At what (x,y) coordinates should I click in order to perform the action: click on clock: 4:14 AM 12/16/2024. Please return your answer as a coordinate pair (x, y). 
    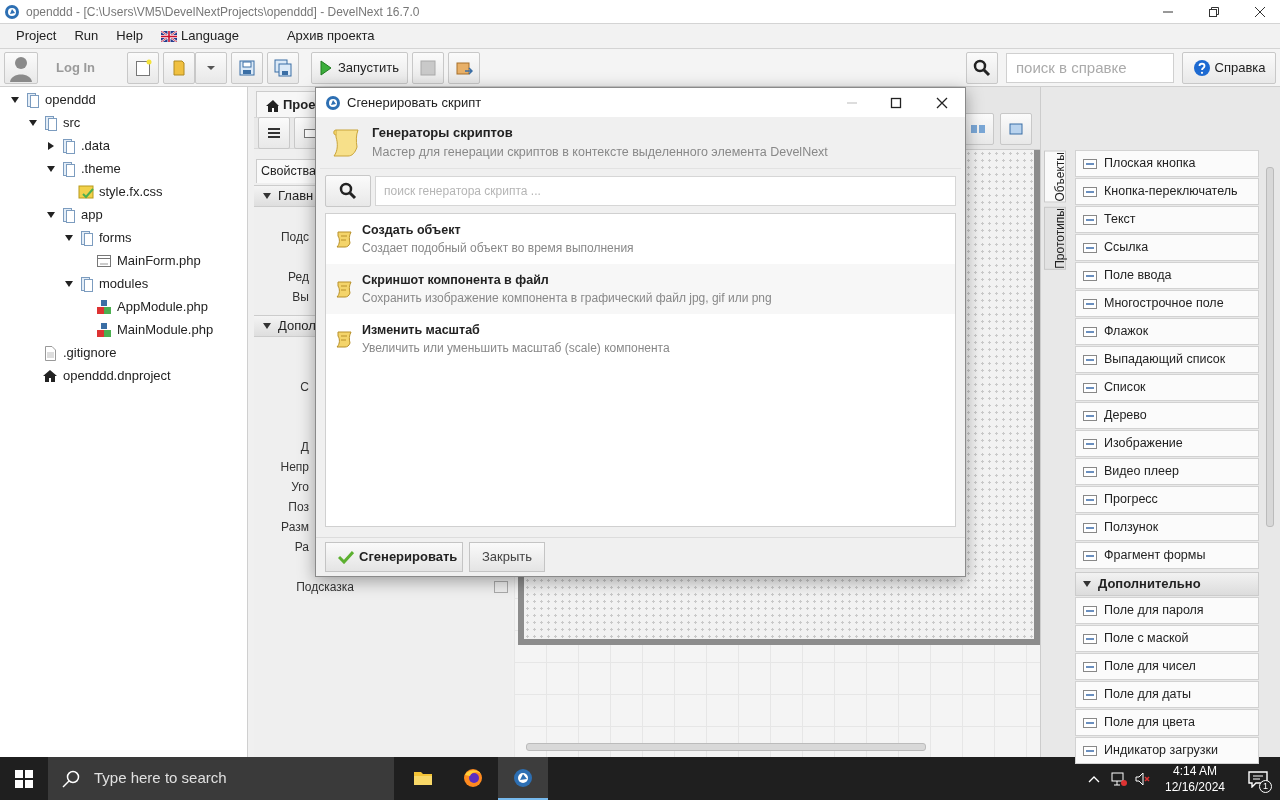
    Looking at the image, I should click on (1195, 778).